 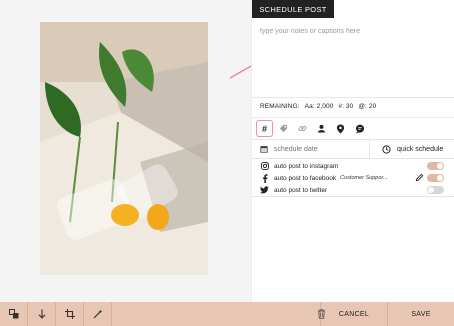 I want to click on schedule-row: schedule date quick schedule, so click(x=353, y=149).